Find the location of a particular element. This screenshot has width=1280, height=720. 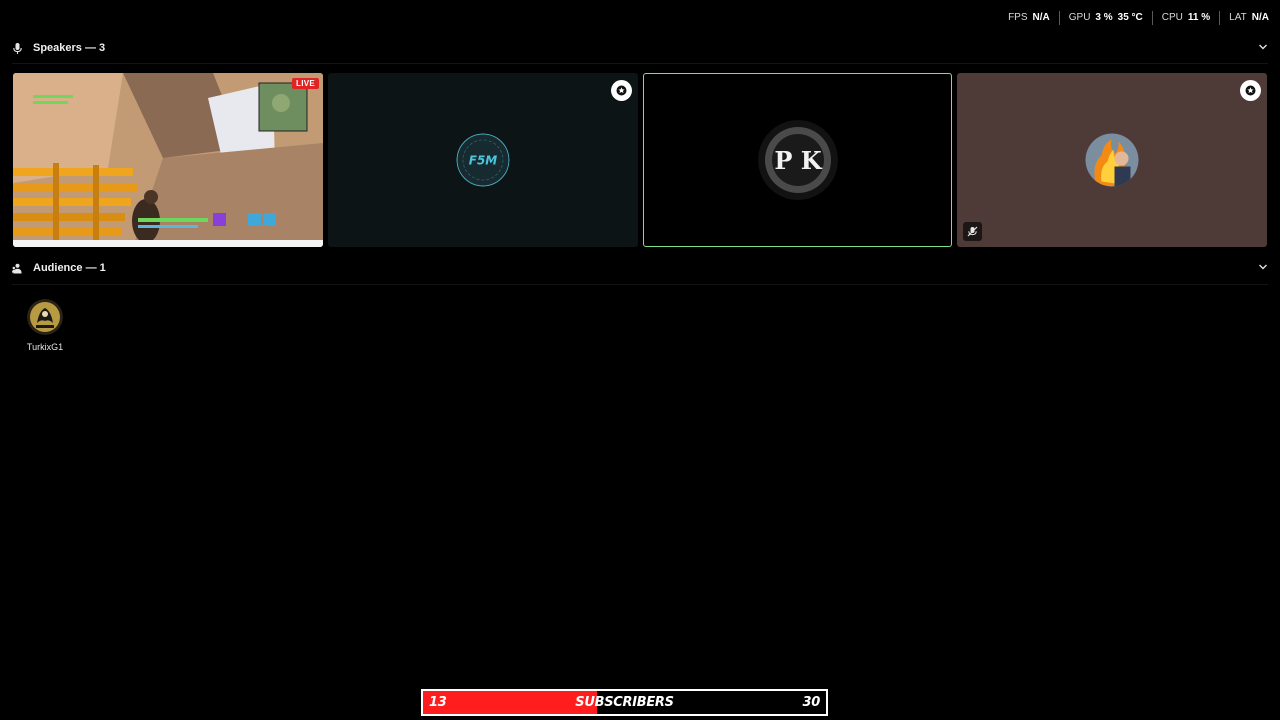

audience-title: Audience — 1 is located at coordinates (69, 268).